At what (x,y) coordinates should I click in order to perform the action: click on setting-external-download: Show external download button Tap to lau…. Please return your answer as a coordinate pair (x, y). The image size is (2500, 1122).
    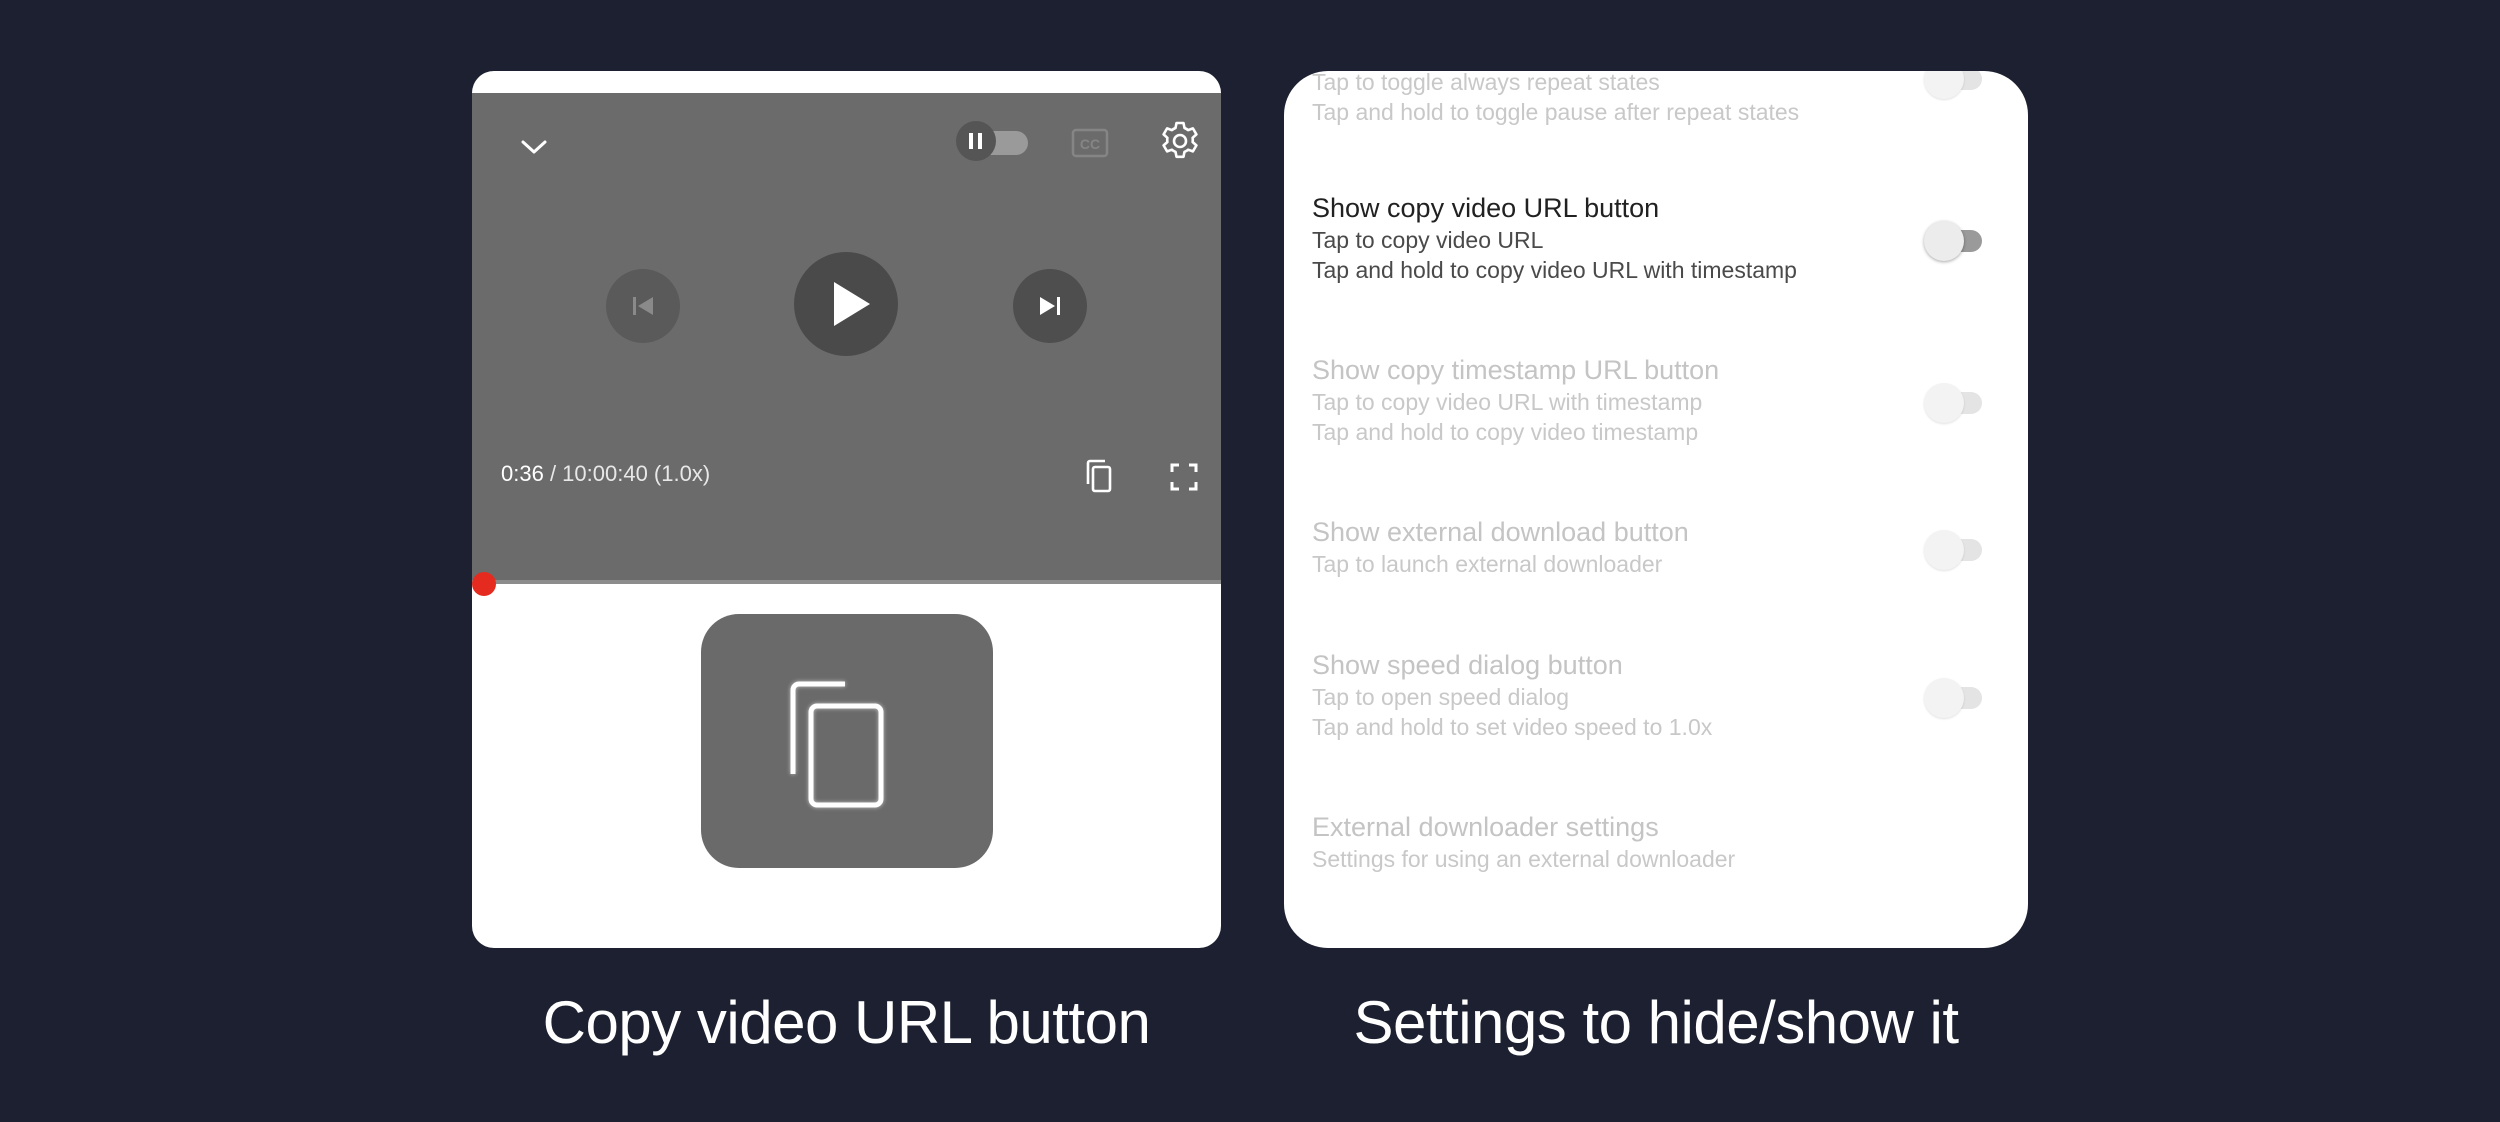
    Looking at the image, I should click on (1622, 547).